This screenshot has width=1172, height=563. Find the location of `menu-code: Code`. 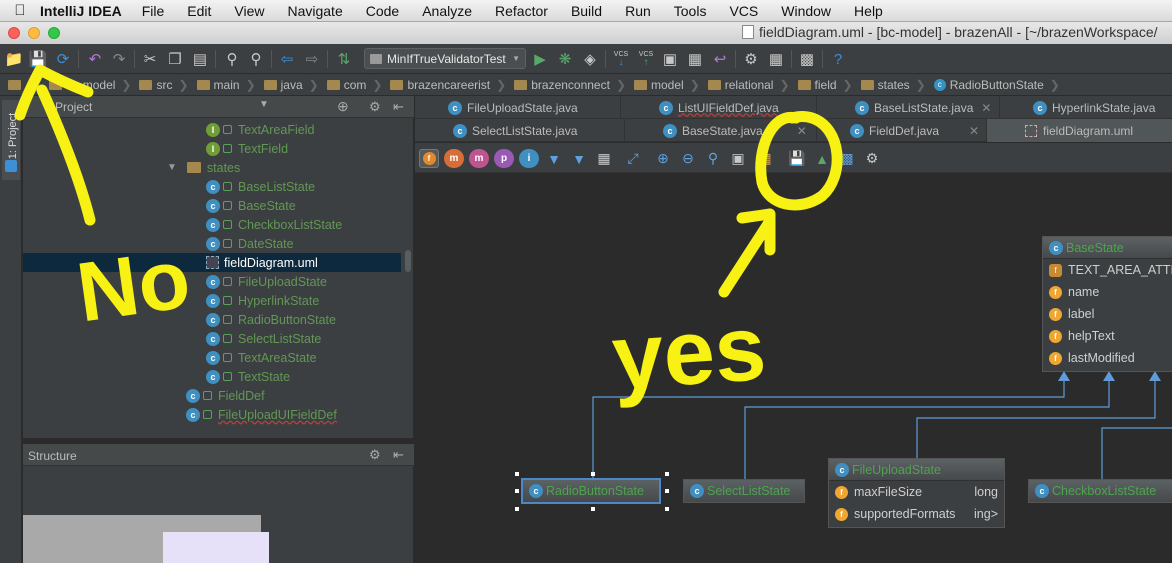

menu-code: Code is located at coordinates (382, 11).